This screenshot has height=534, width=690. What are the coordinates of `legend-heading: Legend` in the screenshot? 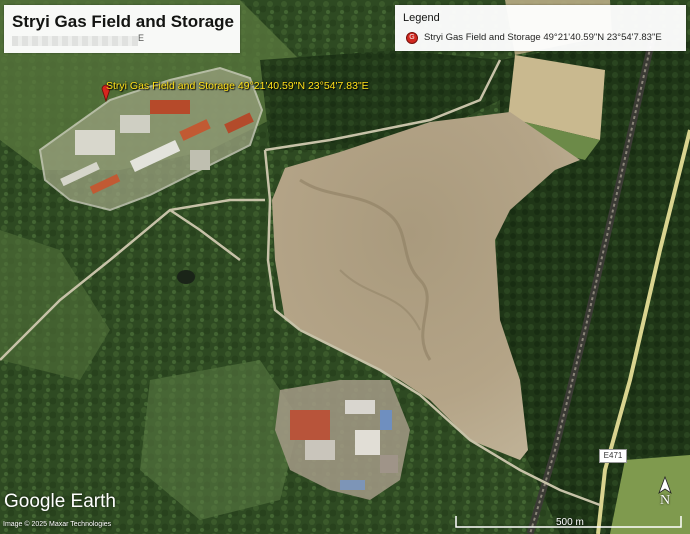 It's located at (421, 18).